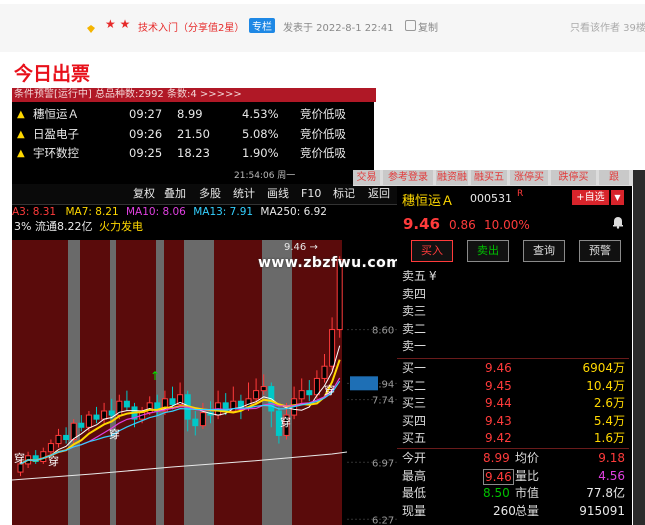 This screenshot has height=525, width=645. I want to click on stat-value: 9.18, so click(611, 458).